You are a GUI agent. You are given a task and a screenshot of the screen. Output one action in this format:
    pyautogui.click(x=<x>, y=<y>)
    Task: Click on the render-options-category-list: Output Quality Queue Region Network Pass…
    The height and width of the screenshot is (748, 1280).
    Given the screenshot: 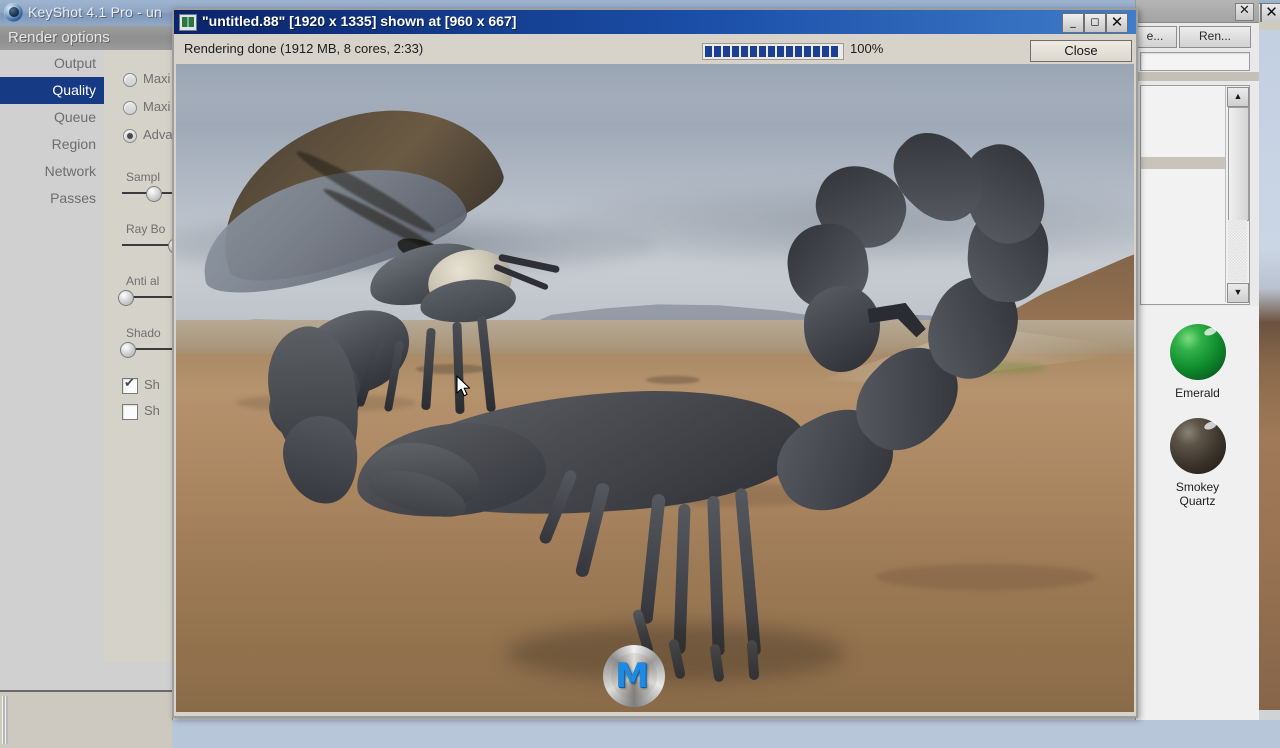 What is the action you would take?
    pyautogui.click(x=52, y=356)
    